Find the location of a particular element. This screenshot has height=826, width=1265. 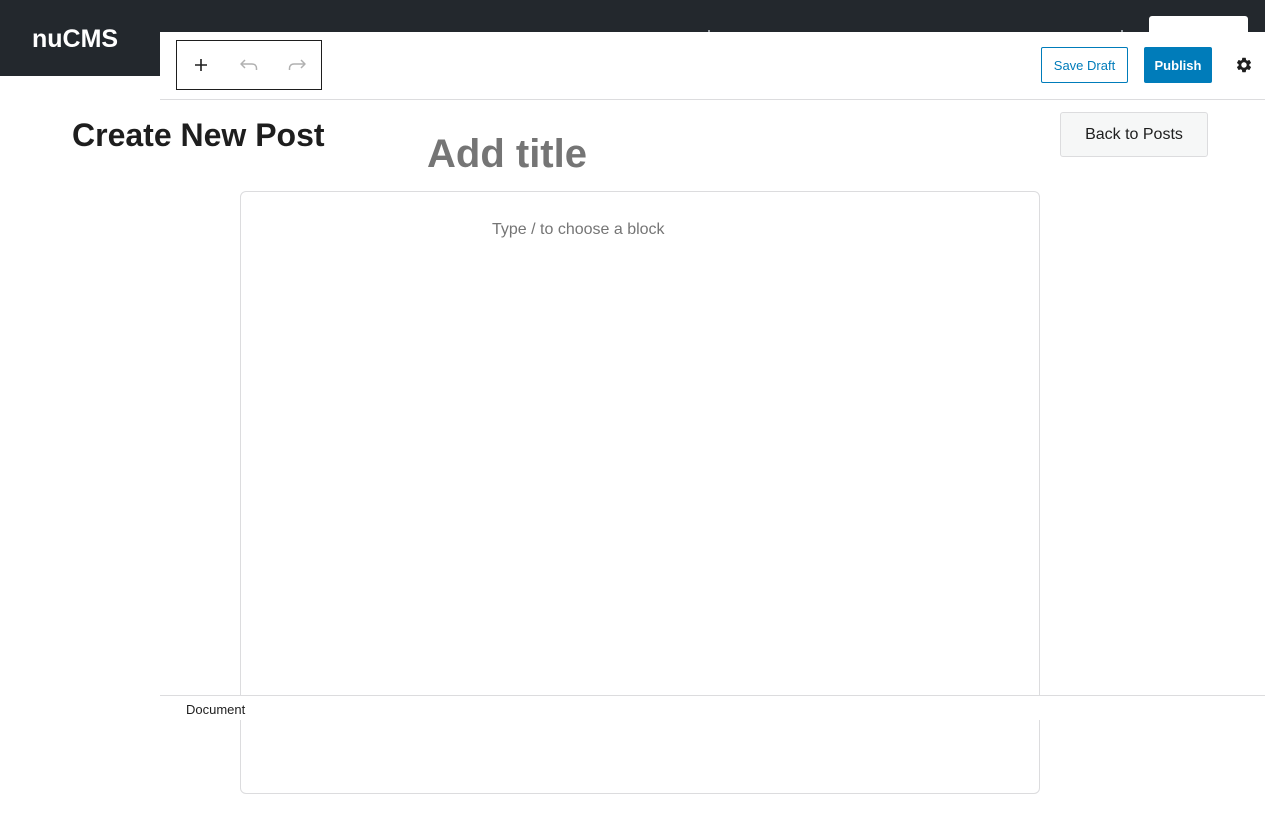

gear-icon is located at coordinates (1244, 65).